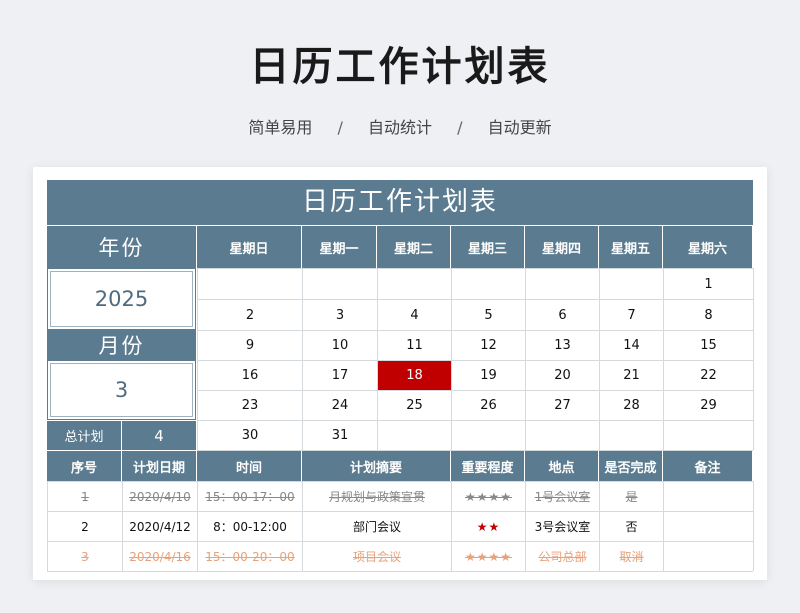 This screenshot has width=800, height=613. Describe the element at coordinates (631, 247) in the screenshot. I see `weekday-header: 星期五` at that location.